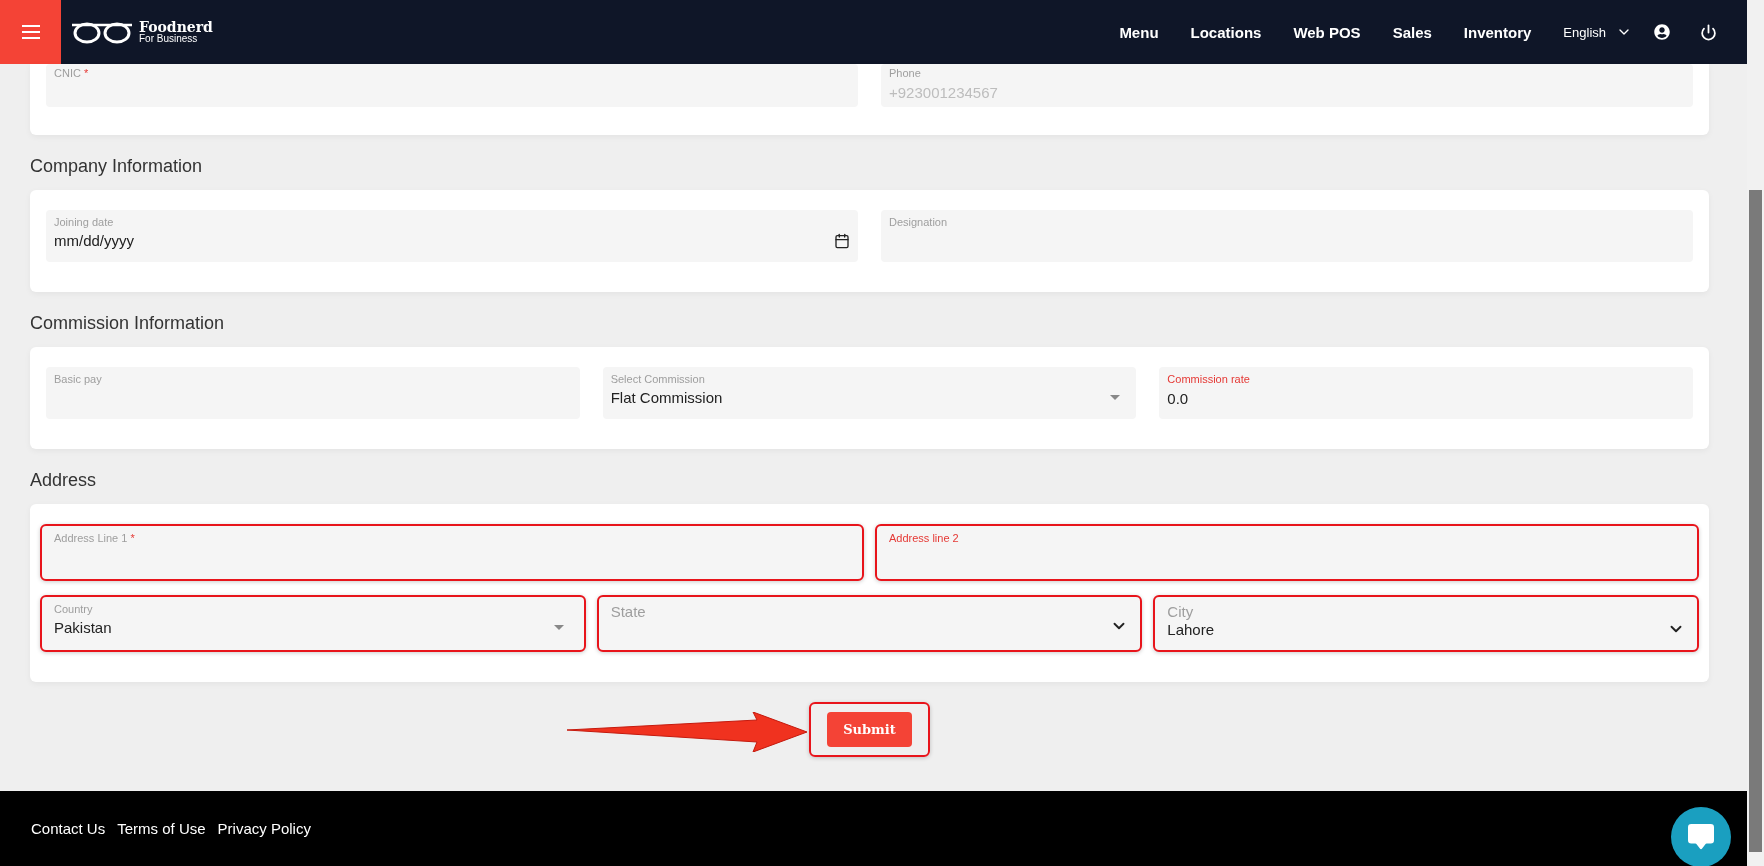 This screenshot has width=1764, height=866. What do you see at coordinates (1327, 32) in the screenshot?
I see `nav-link: Web POS` at bounding box center [1327, 32].